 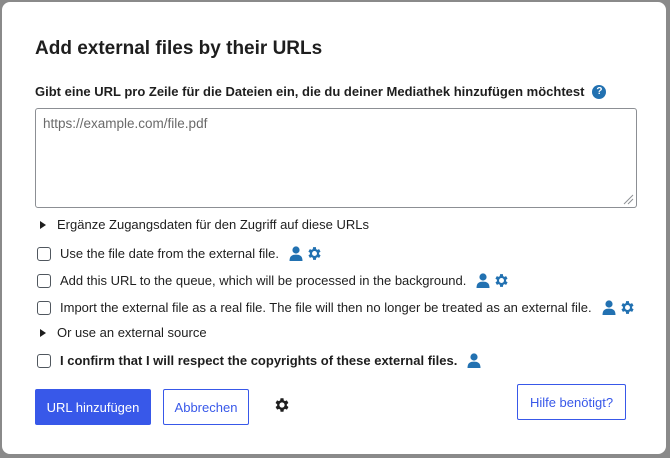 I want to click on use-file-date-checkbox, so click(x=44, y=253).